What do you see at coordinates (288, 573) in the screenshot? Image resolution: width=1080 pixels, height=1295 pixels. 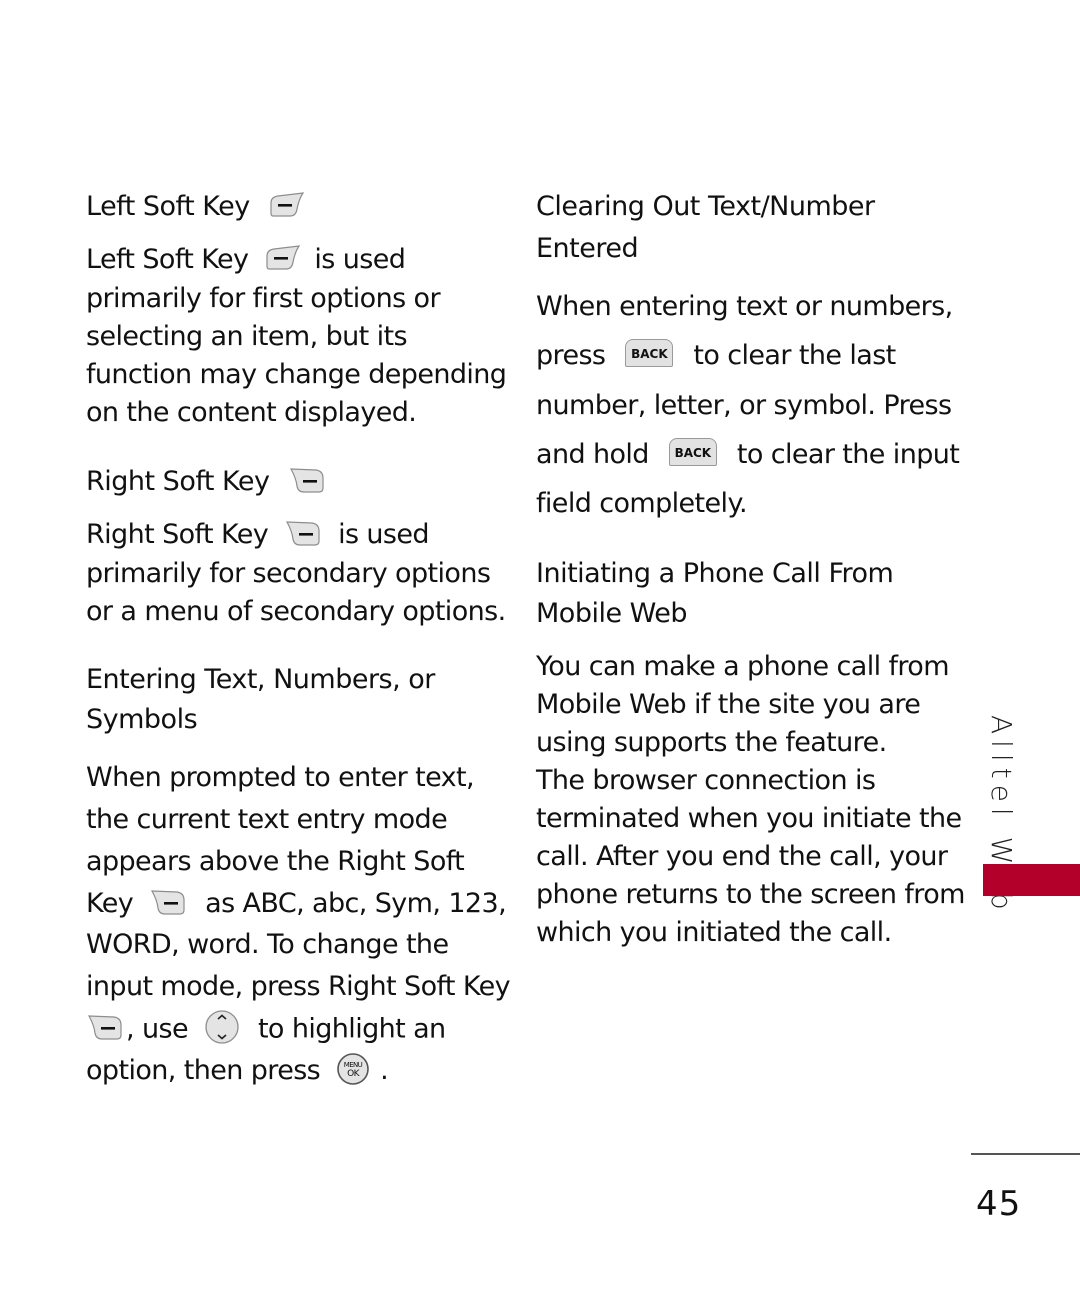 I see `paragraph-line: primarily for secondary options` at bounding box center [288, 573].